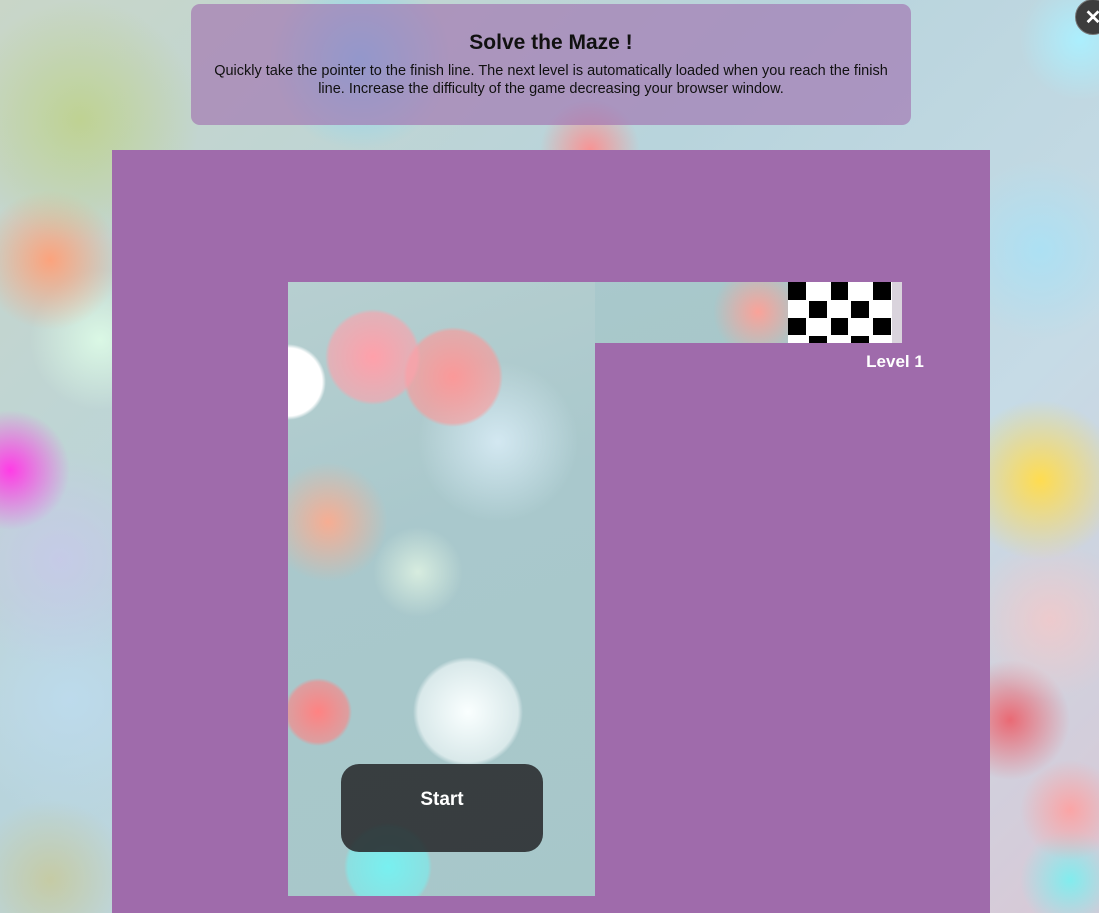  I want to click on level-label: Level 1, so click(895, 361).